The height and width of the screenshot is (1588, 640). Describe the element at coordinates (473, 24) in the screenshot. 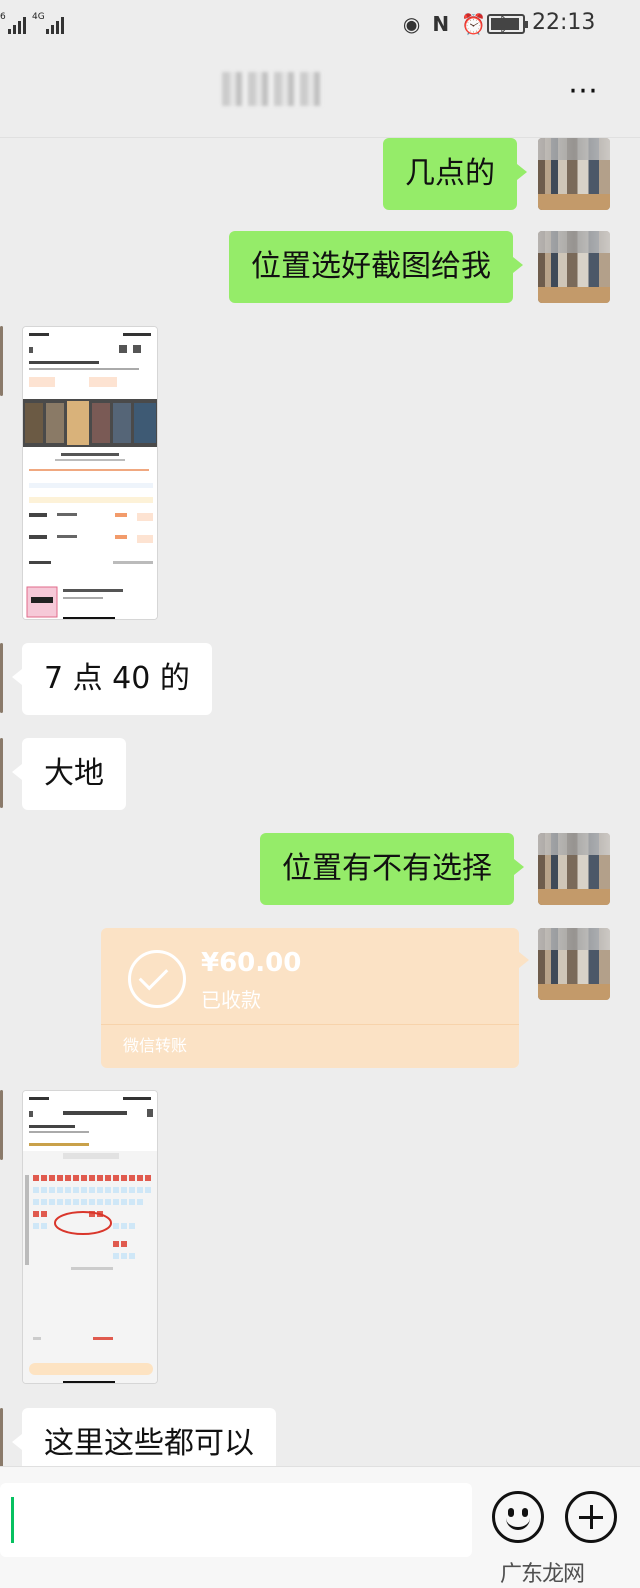

I see `alarm-icon: ⏰` at that location.